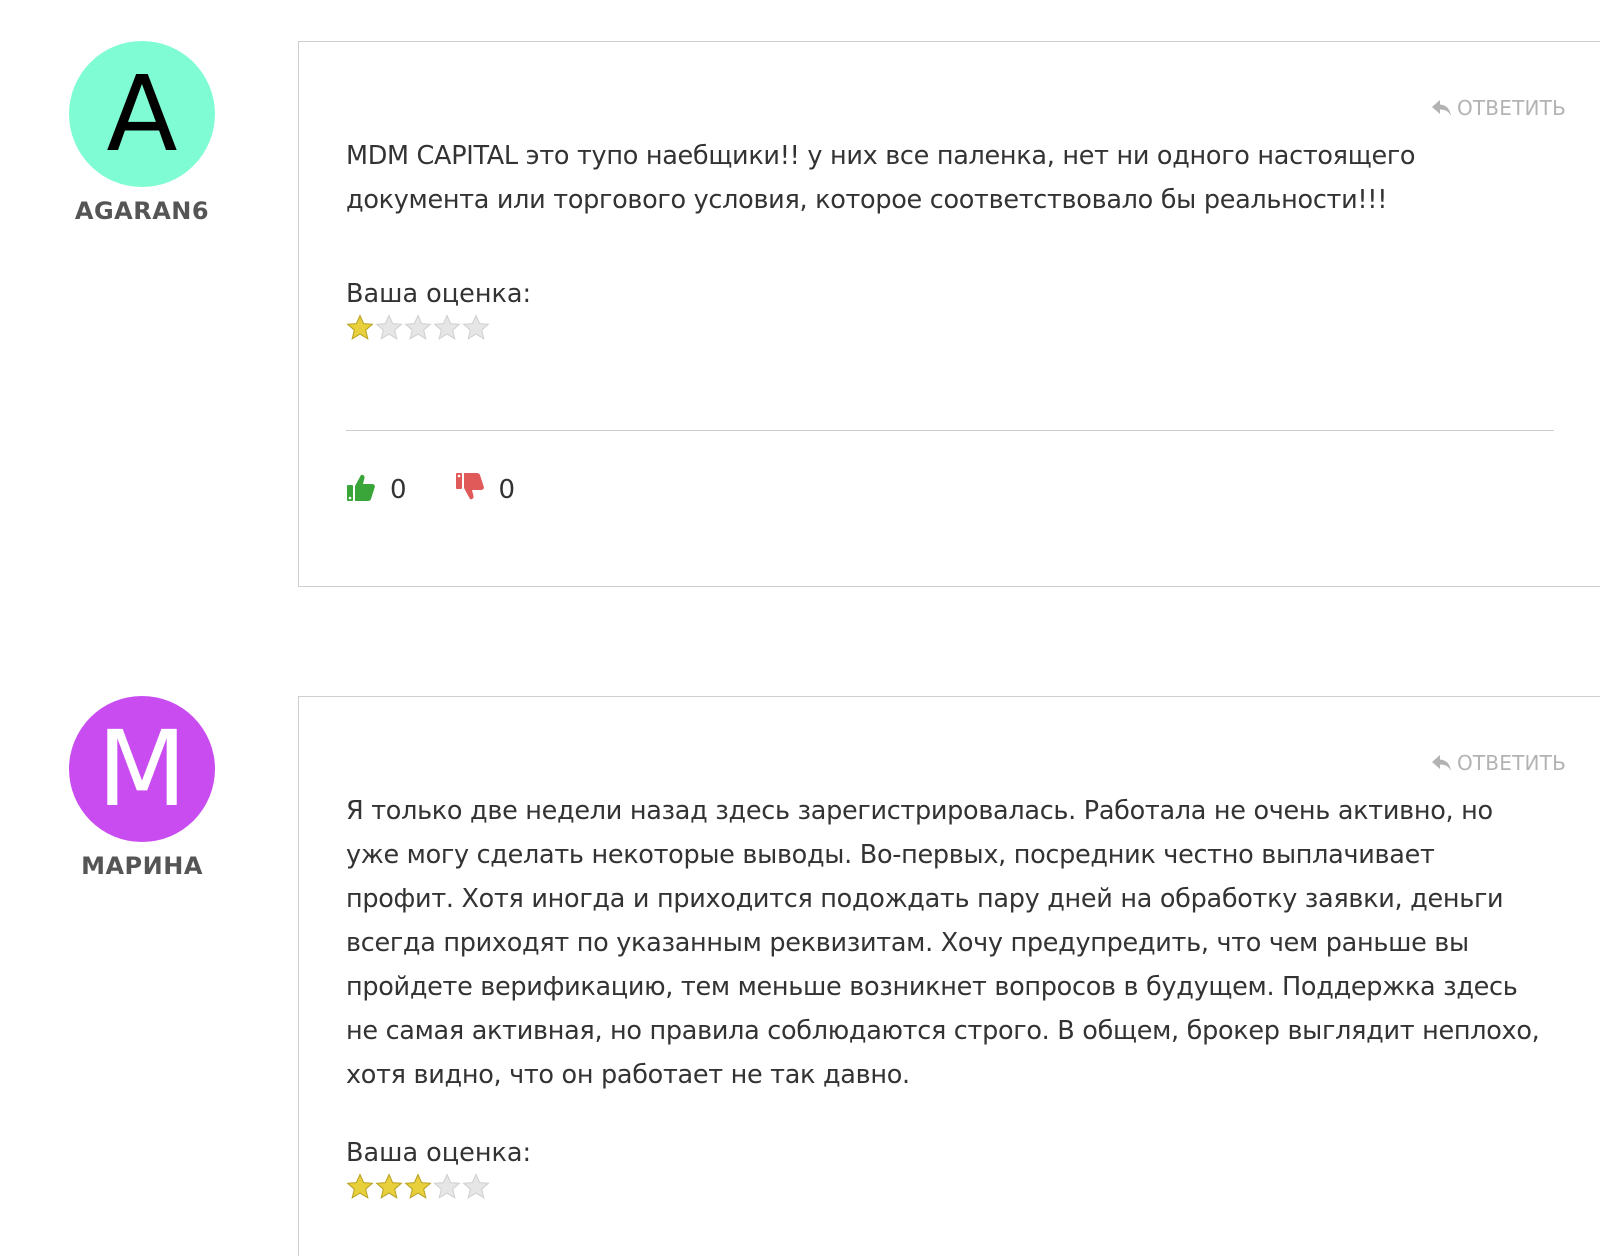 This screenshot has width=1600, height=1256. Describe the element at coordinates (485, 489) in the screenshot. I see `dislike-button: 0` at that location.